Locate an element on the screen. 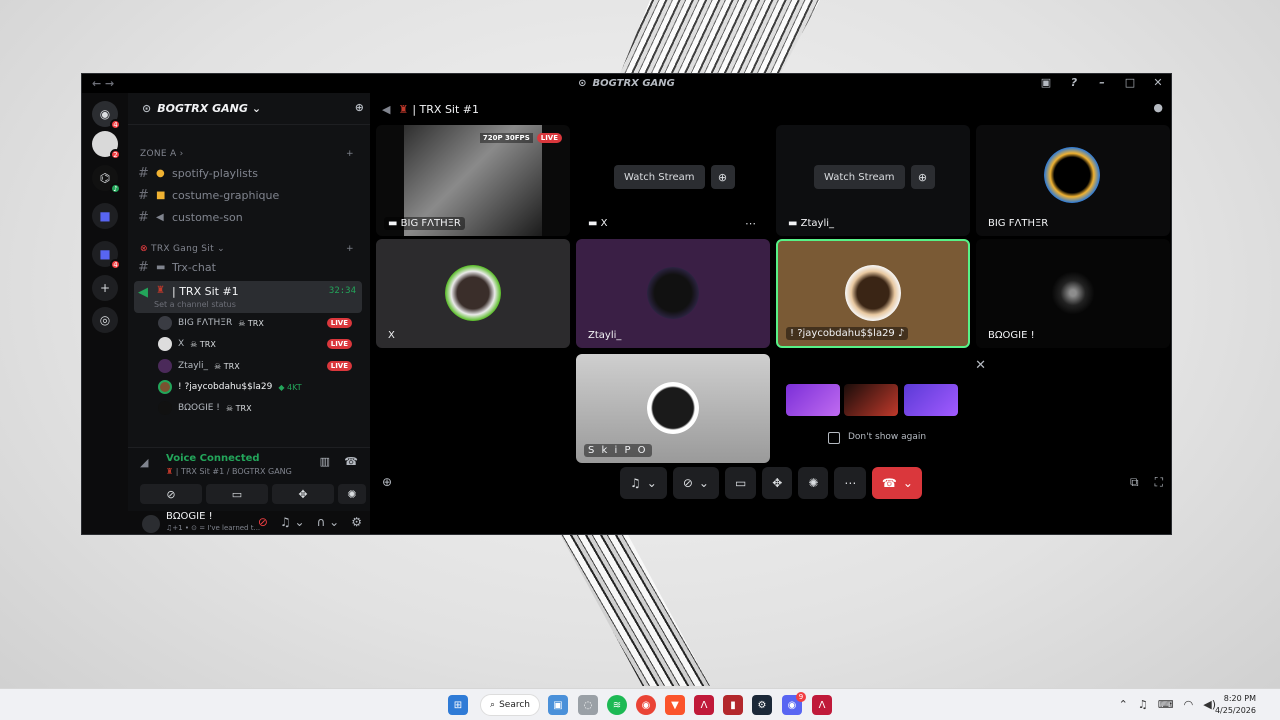  microphone-button: ♫ ⌄ is located at coordinates (643, 483).